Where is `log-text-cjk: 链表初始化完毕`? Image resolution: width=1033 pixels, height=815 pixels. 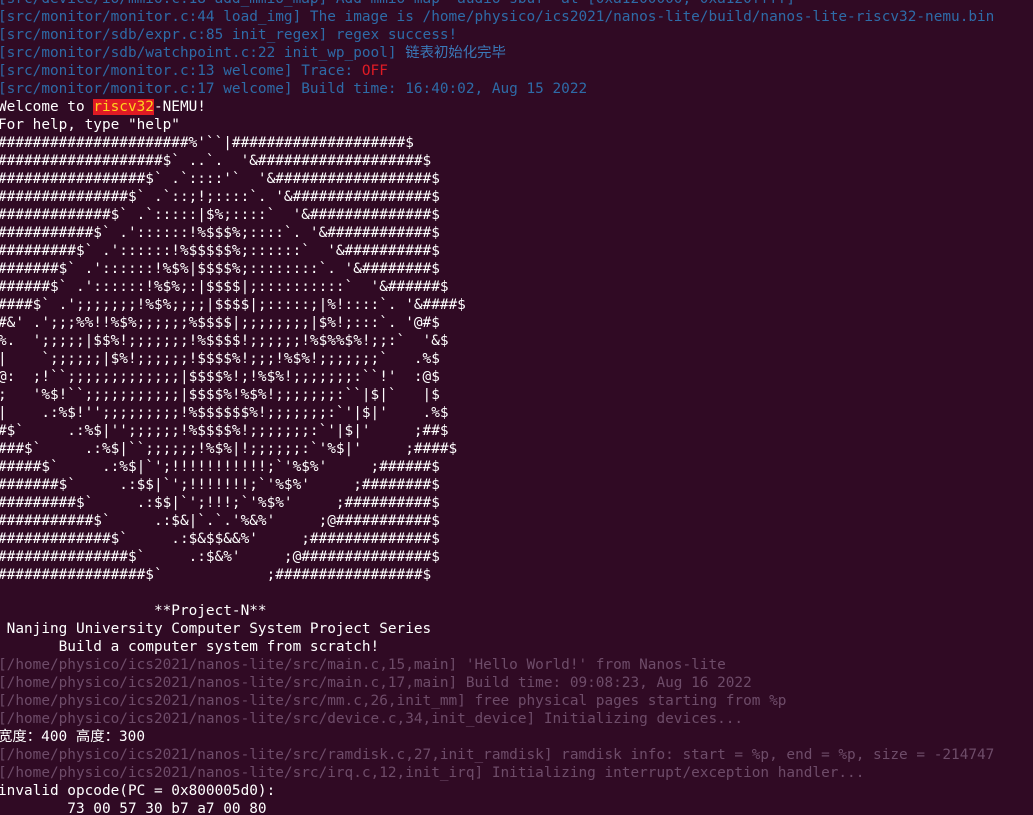
log-text-cjk: 链表初始化完毕 is located at coordinates (455, 53).